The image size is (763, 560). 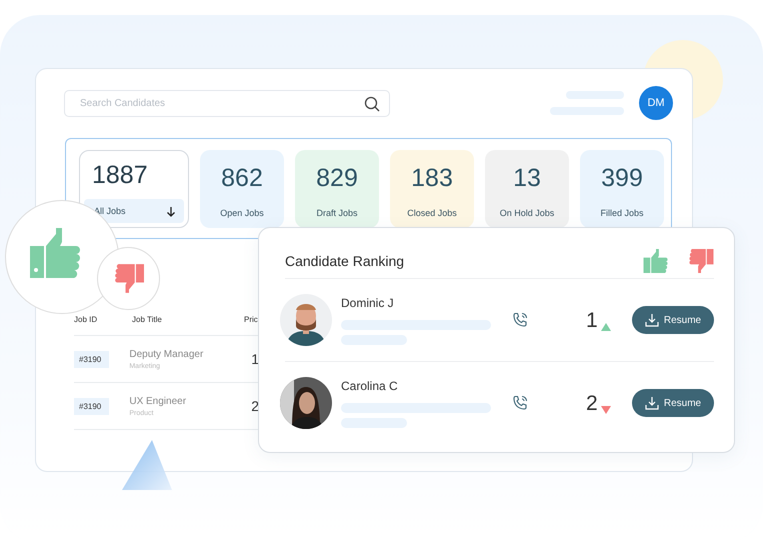 I want to click on stat-card: 862 Open Jobs, so click(x=242, y=189).